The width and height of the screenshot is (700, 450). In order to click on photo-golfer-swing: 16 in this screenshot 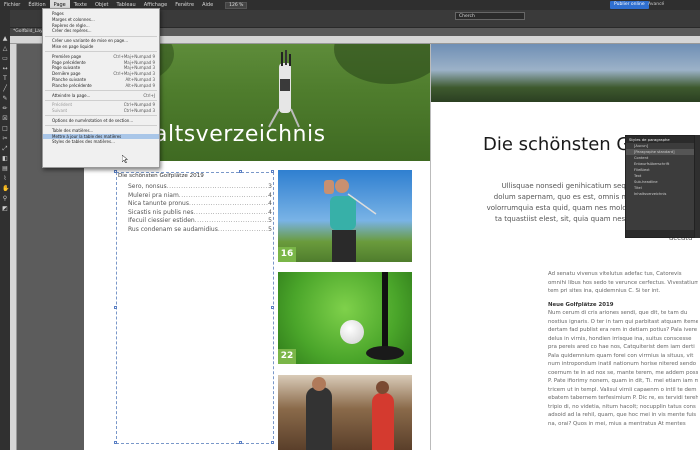, I will do `click(345, 216)`.